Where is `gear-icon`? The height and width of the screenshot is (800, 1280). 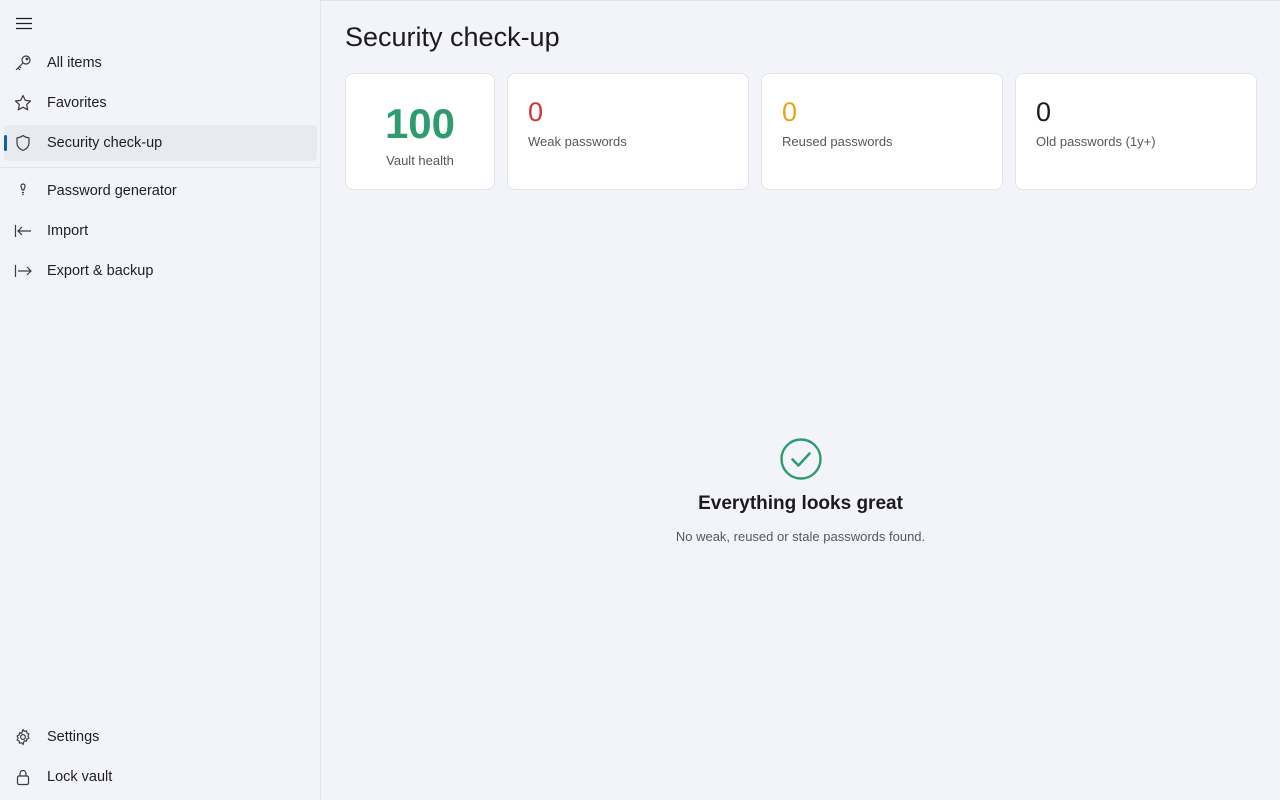 gear-icon is located at coordinates (23, 737).